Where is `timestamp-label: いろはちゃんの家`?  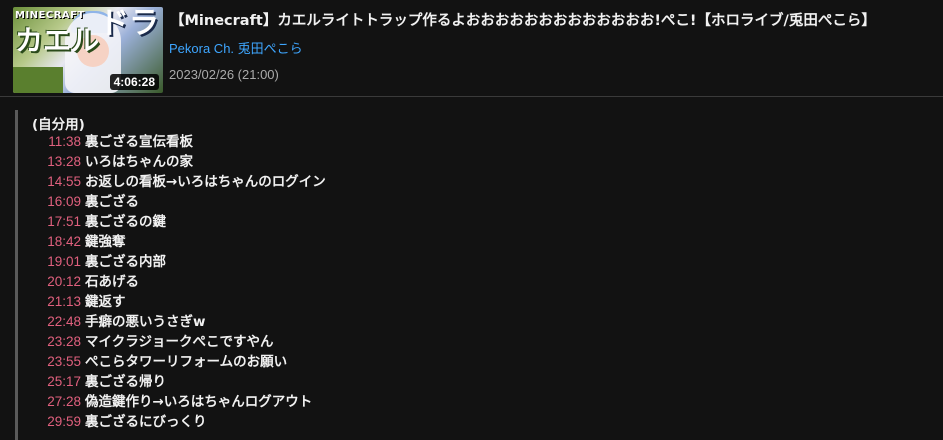 timestamp-label: いろはちゃんの家 is located at coordinates (139, 162).